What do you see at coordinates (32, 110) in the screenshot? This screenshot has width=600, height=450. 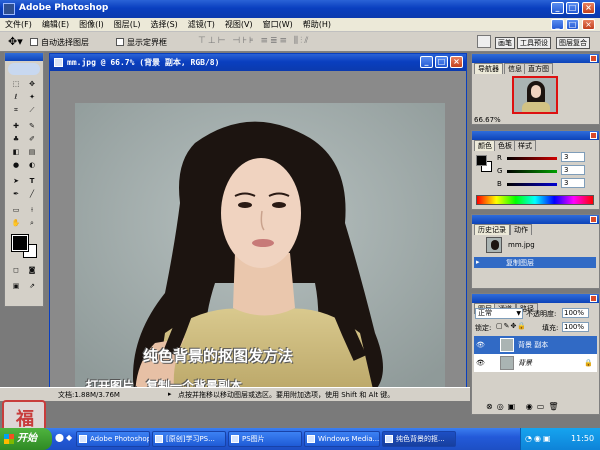 I see `slice-tool-icon: ⟋` at bounding box center [32, 110].